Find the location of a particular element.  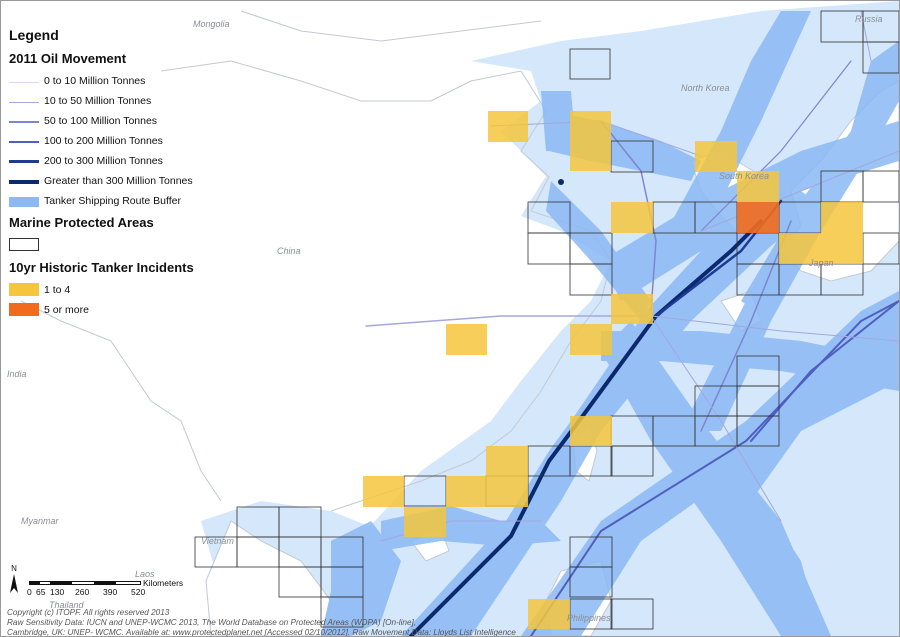

legend-item-label: 1 to 4 is located at coordinates (57, 290).